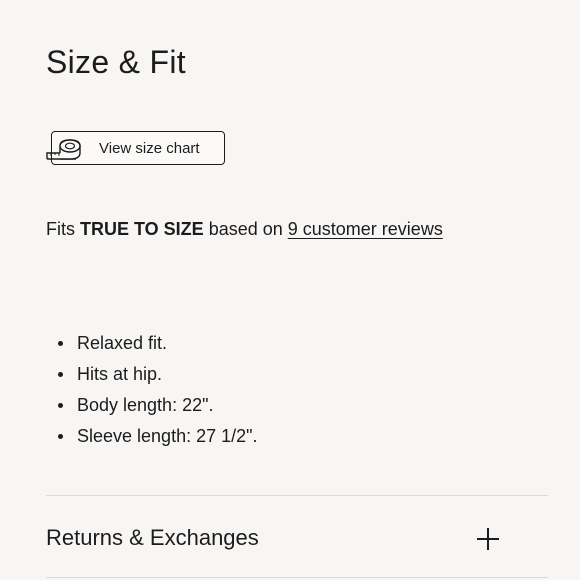 Image resolution: width=580 pixels, height=580 pixels. I want to click on divider, so click(297, 577).